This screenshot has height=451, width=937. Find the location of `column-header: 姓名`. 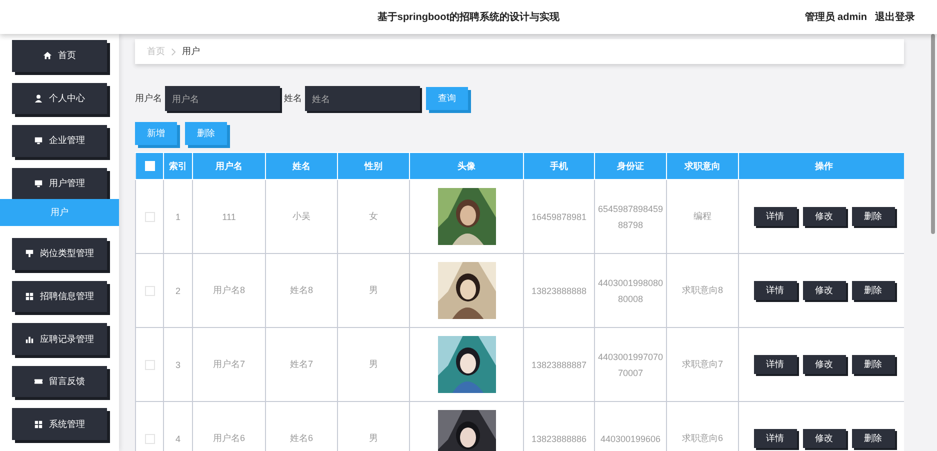

column-header: 姓名 is located at coordinates (302, 166).